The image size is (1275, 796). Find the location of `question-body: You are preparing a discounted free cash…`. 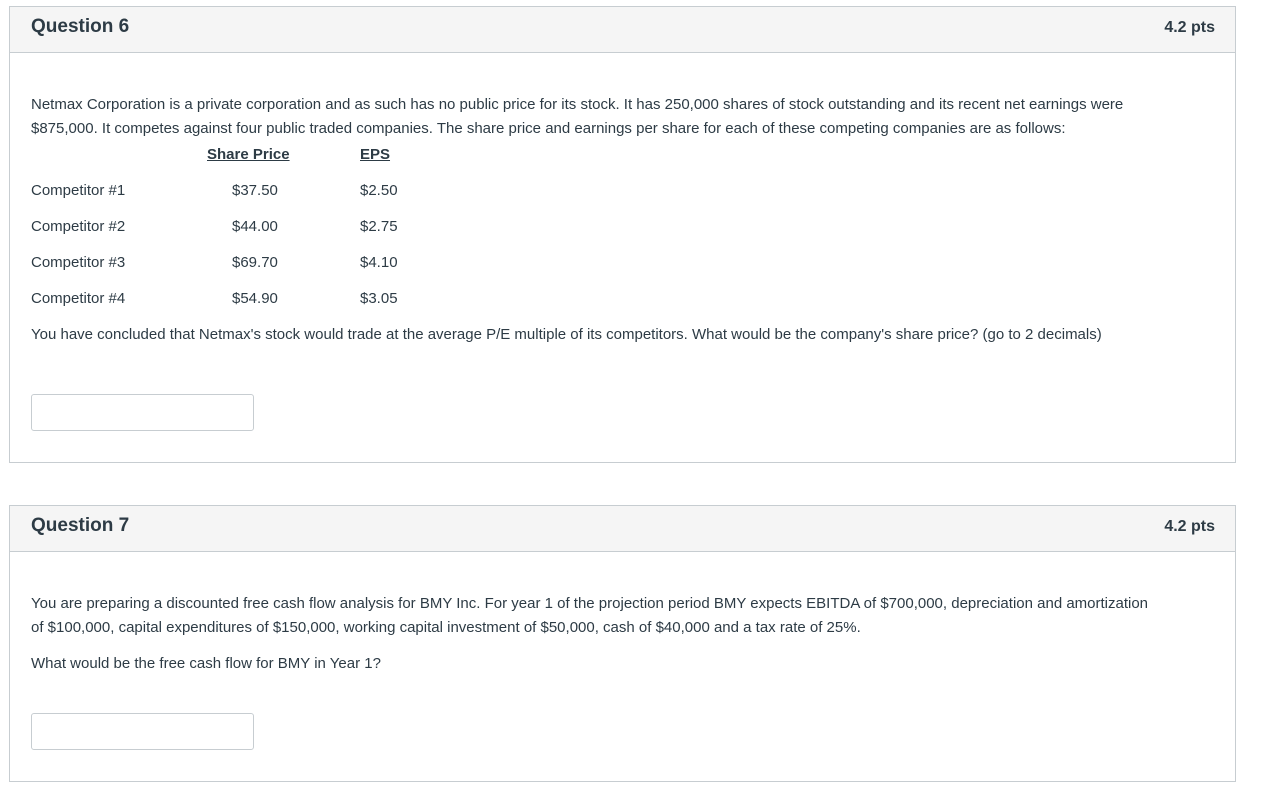

question-body: You are preparing a discounted free cash… is located at coordinates (622, 614).